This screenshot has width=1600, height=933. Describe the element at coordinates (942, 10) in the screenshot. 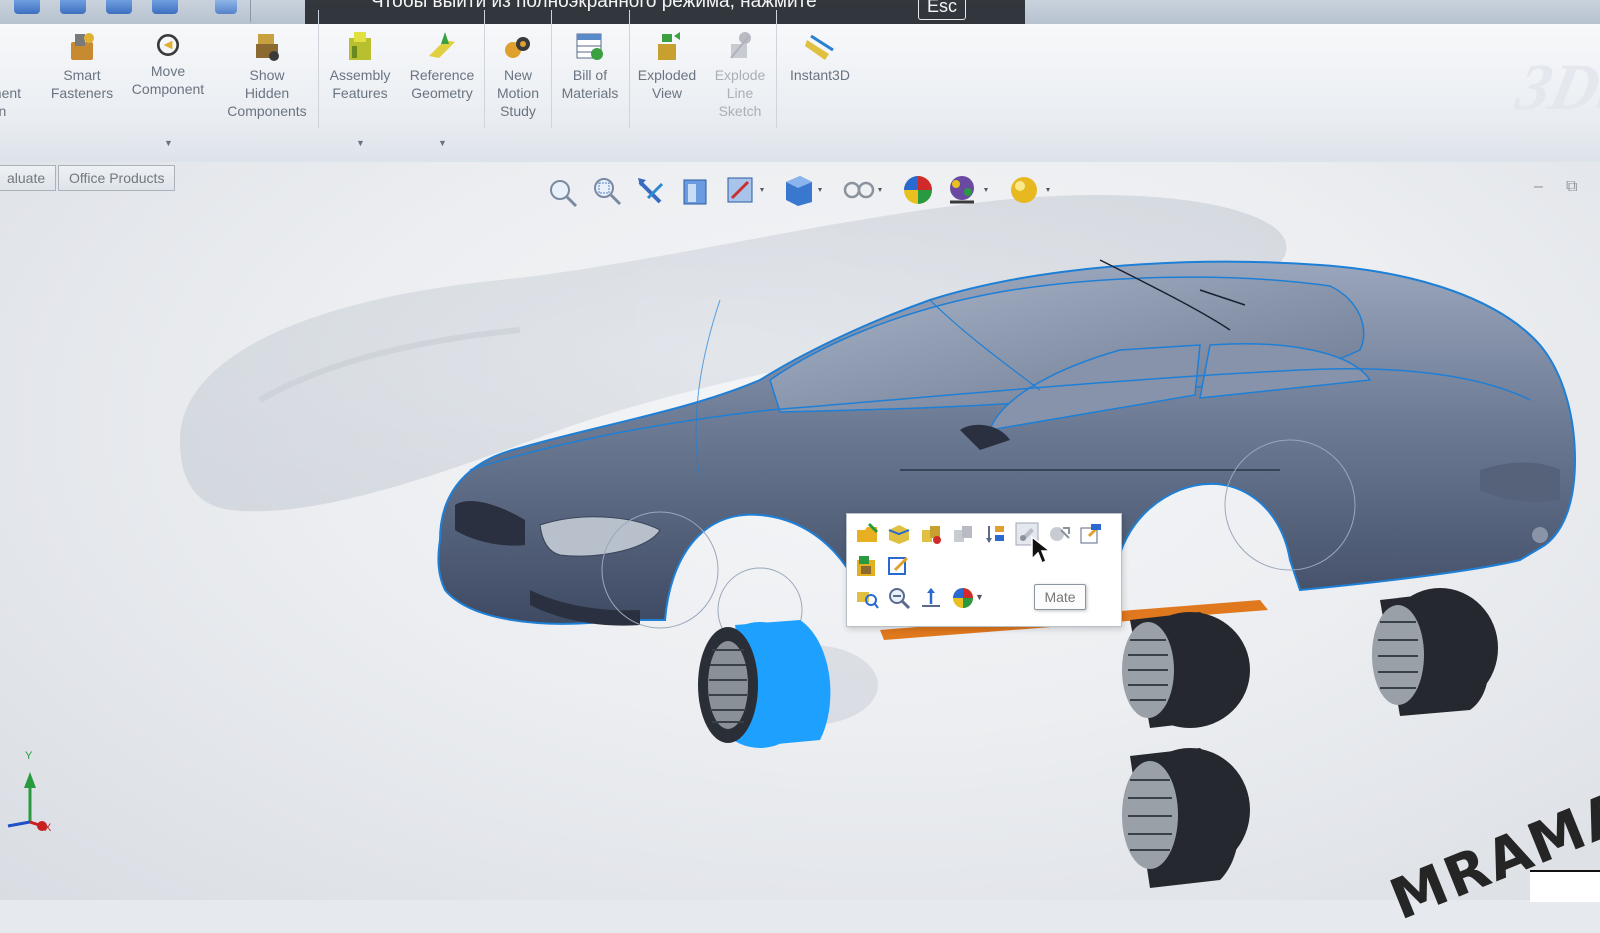

I see `esc-key-badge: Esc` at that location.